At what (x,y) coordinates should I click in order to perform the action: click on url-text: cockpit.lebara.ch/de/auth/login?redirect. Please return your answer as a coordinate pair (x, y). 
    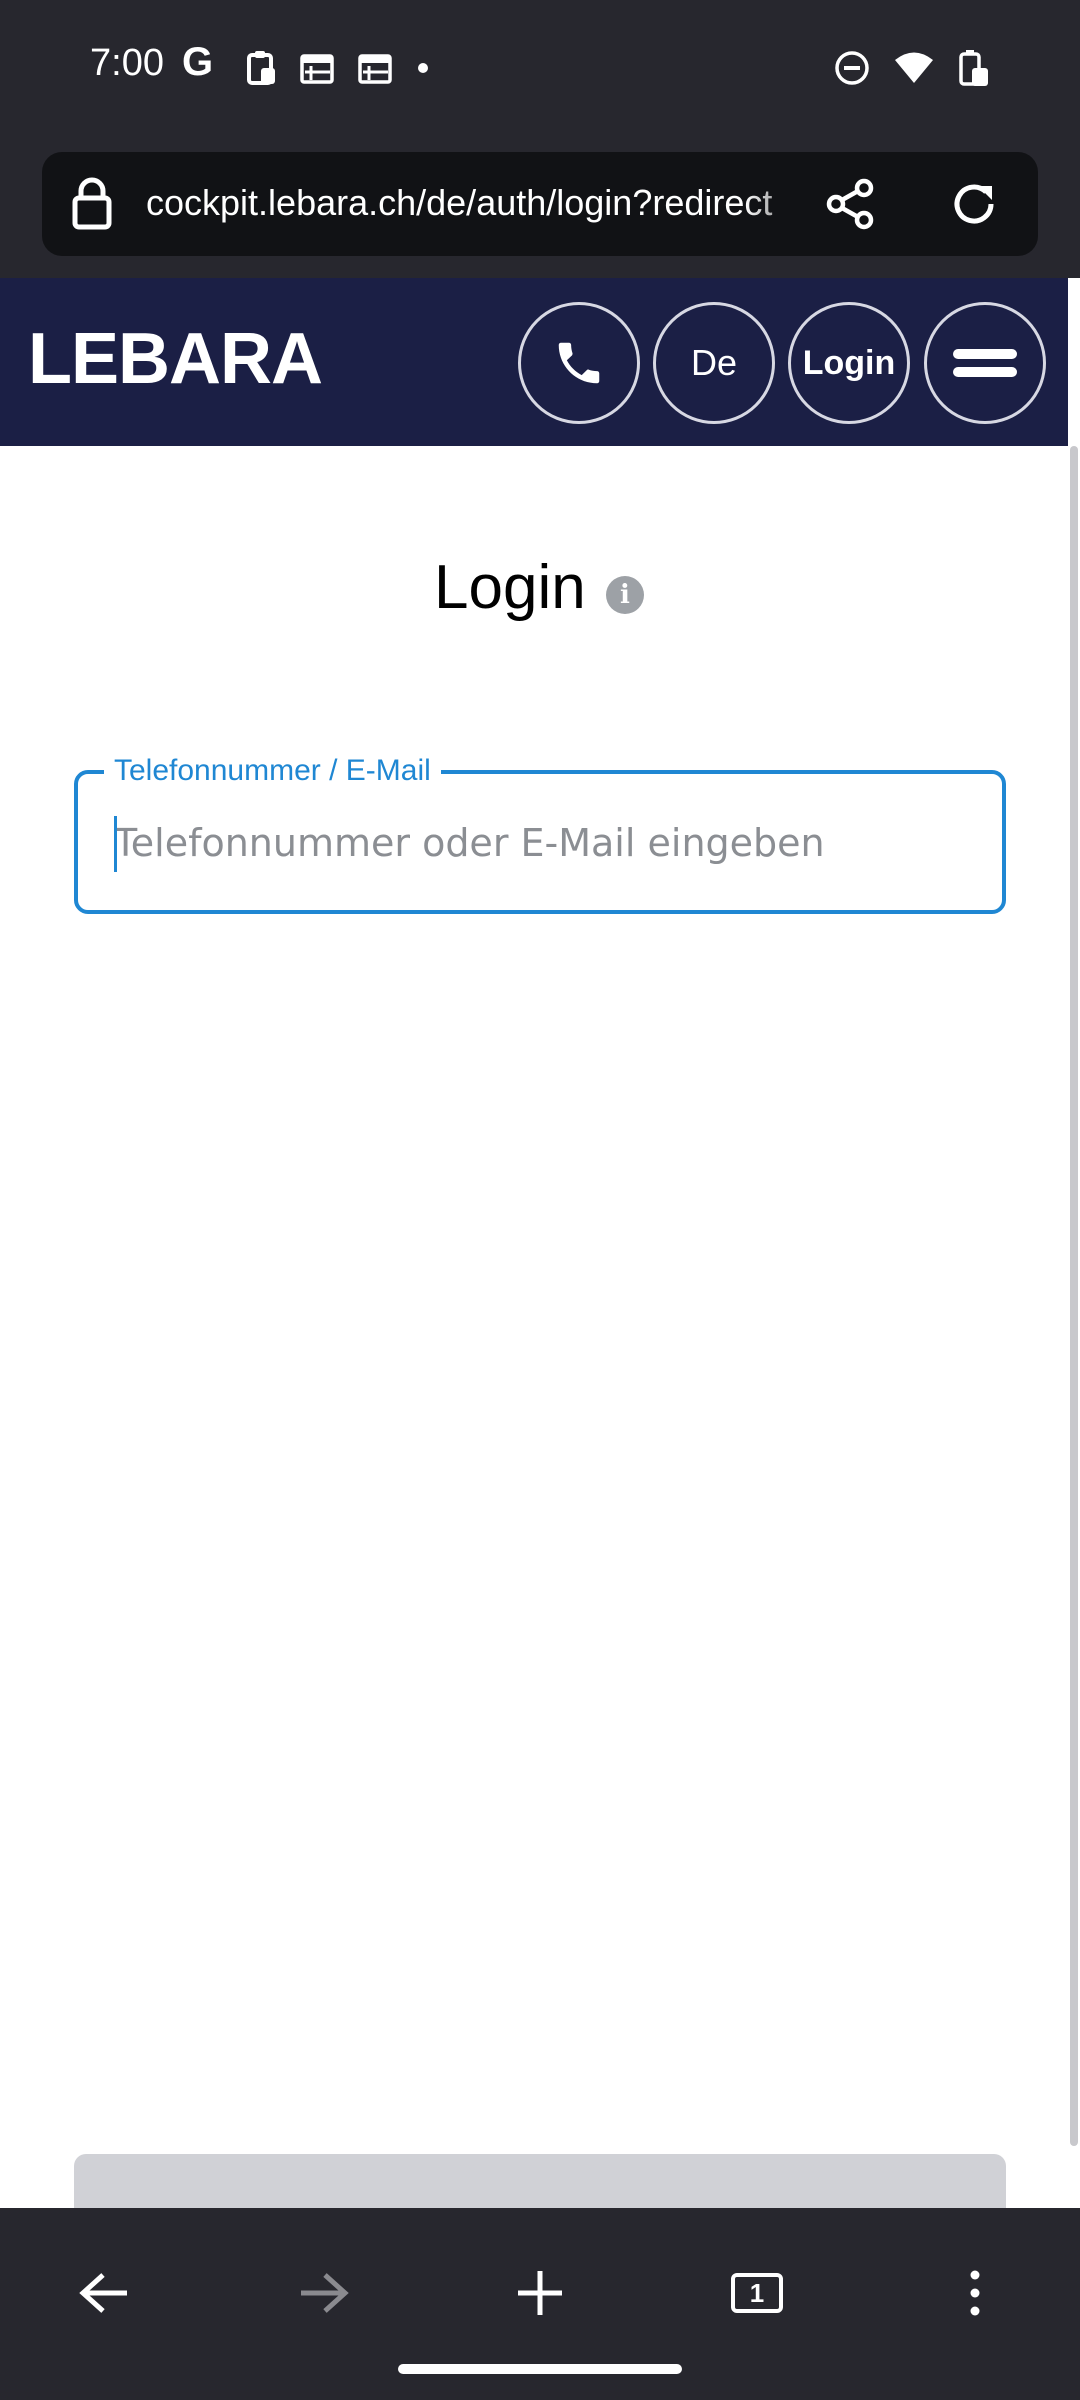
    Looking at the image, I should click on (486, 203).